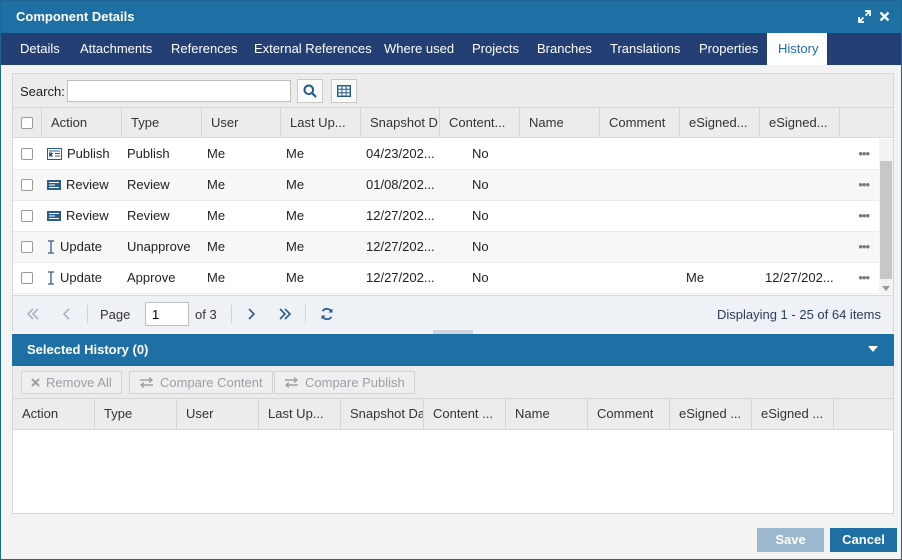 Image resolution: width=902 pixels, height=560 pixels. Describe the element at coordinates (640, 123) in the screenshot. I see `col-comment: Comment` at that location.